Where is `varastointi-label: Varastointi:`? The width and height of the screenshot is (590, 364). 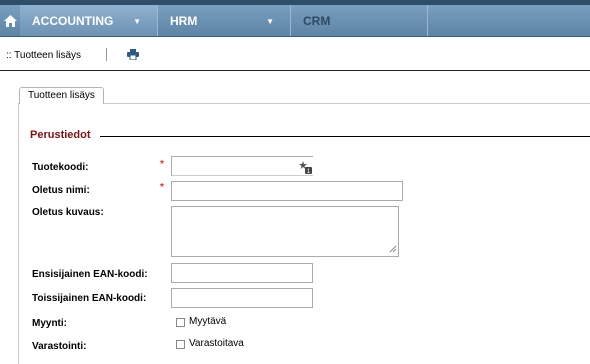
varastointi-label: Varastointi: is located at coordinates (59, 346).